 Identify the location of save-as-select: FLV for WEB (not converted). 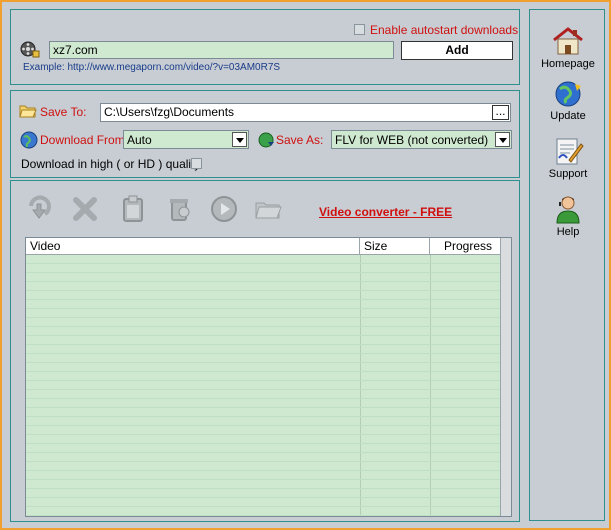
(421, 139).